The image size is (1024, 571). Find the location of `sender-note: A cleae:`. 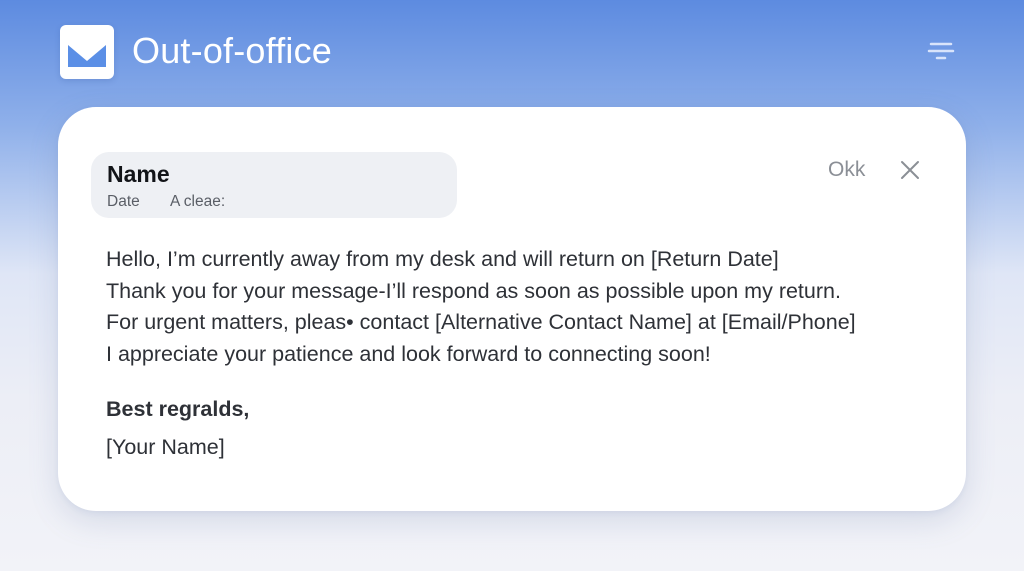

sender-note: A cleae: is located at coordinates (198, 201).